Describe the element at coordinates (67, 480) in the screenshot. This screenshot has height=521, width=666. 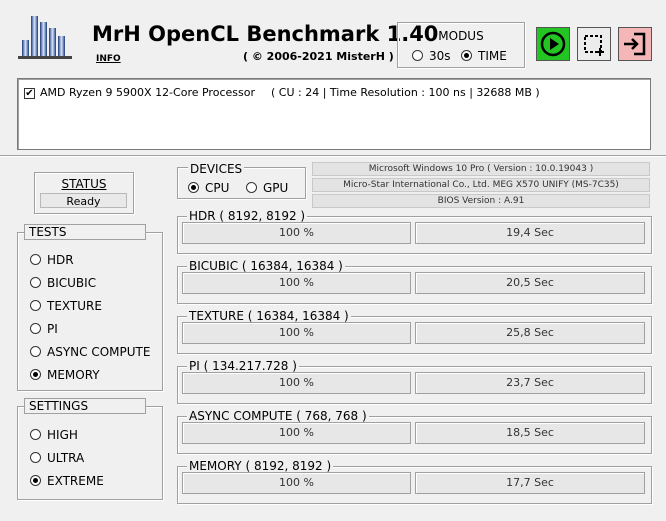
I see `setting-option-extreme: EXTREME` at that location.